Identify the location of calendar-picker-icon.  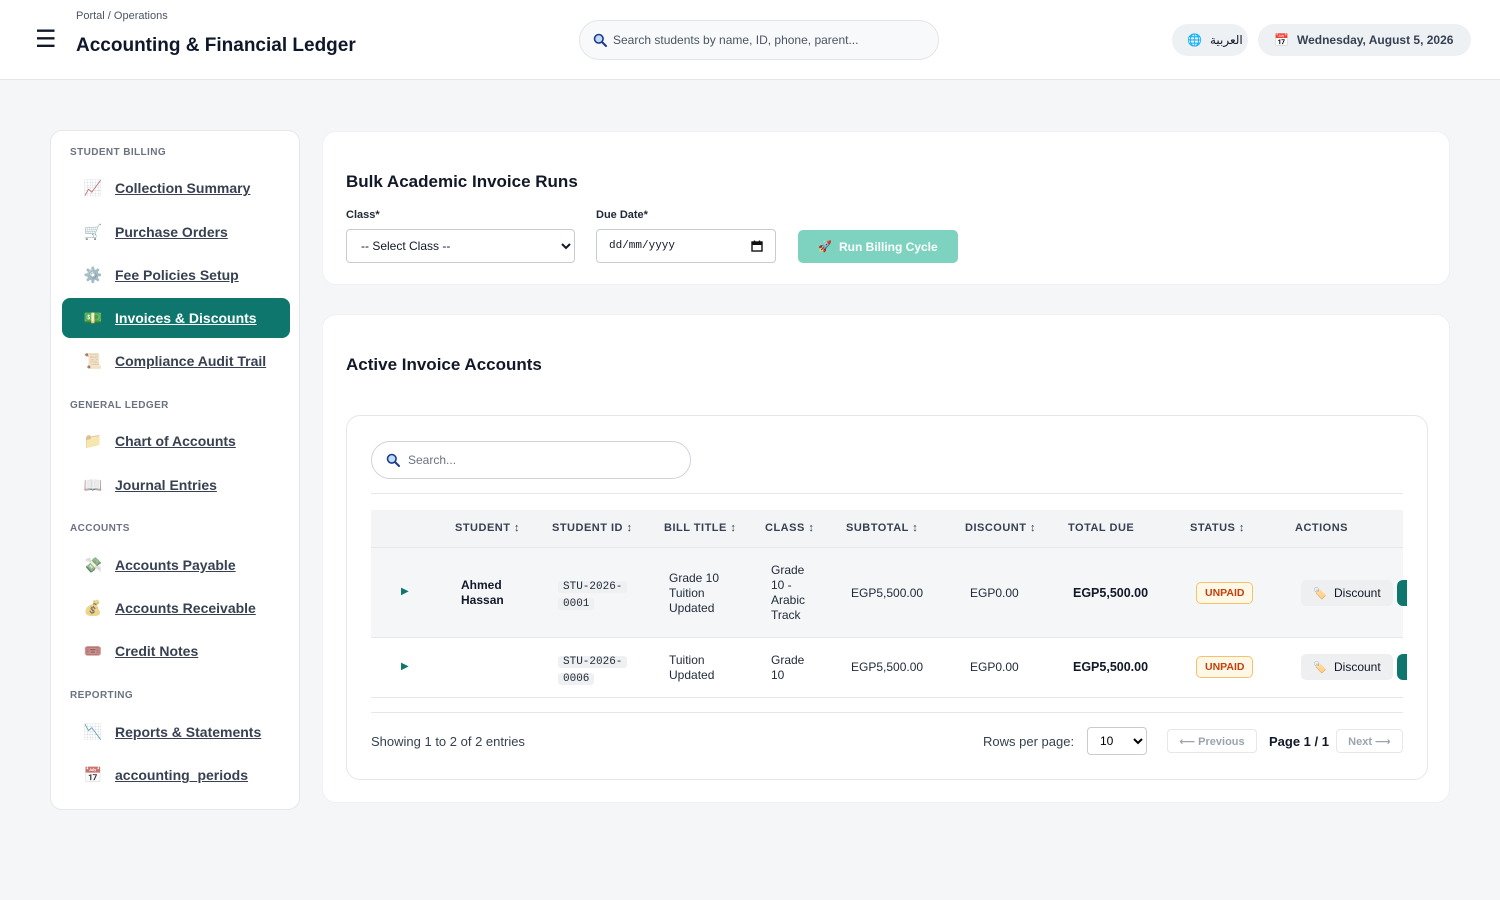
(757, 246).